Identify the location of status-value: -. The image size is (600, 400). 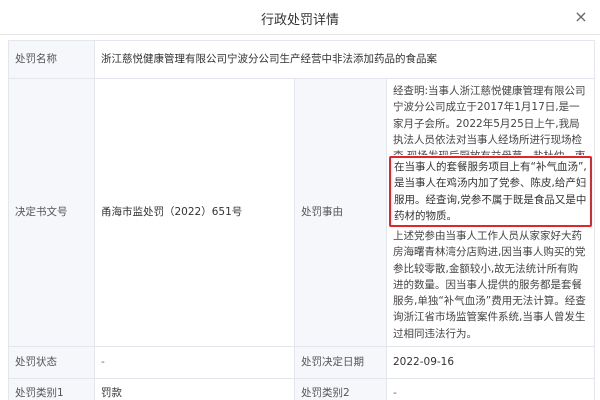
(194, 362).